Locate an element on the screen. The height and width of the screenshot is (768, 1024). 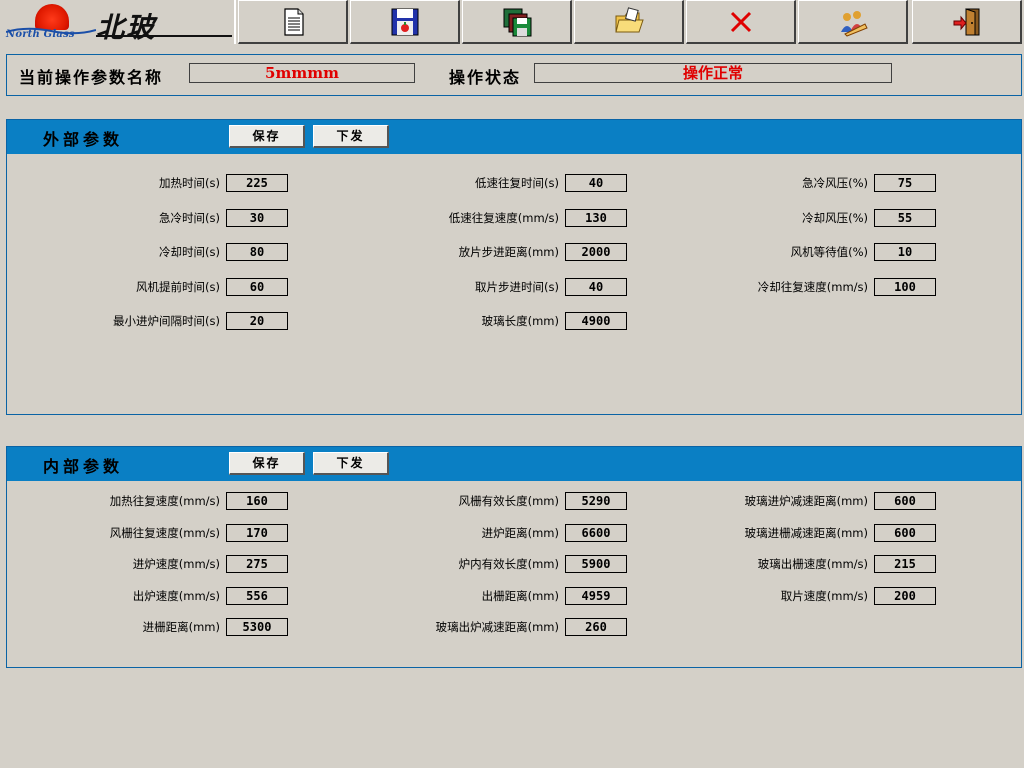
internal-params-header: 内部参数 保存 下发 is located at coordinates (514, 464).